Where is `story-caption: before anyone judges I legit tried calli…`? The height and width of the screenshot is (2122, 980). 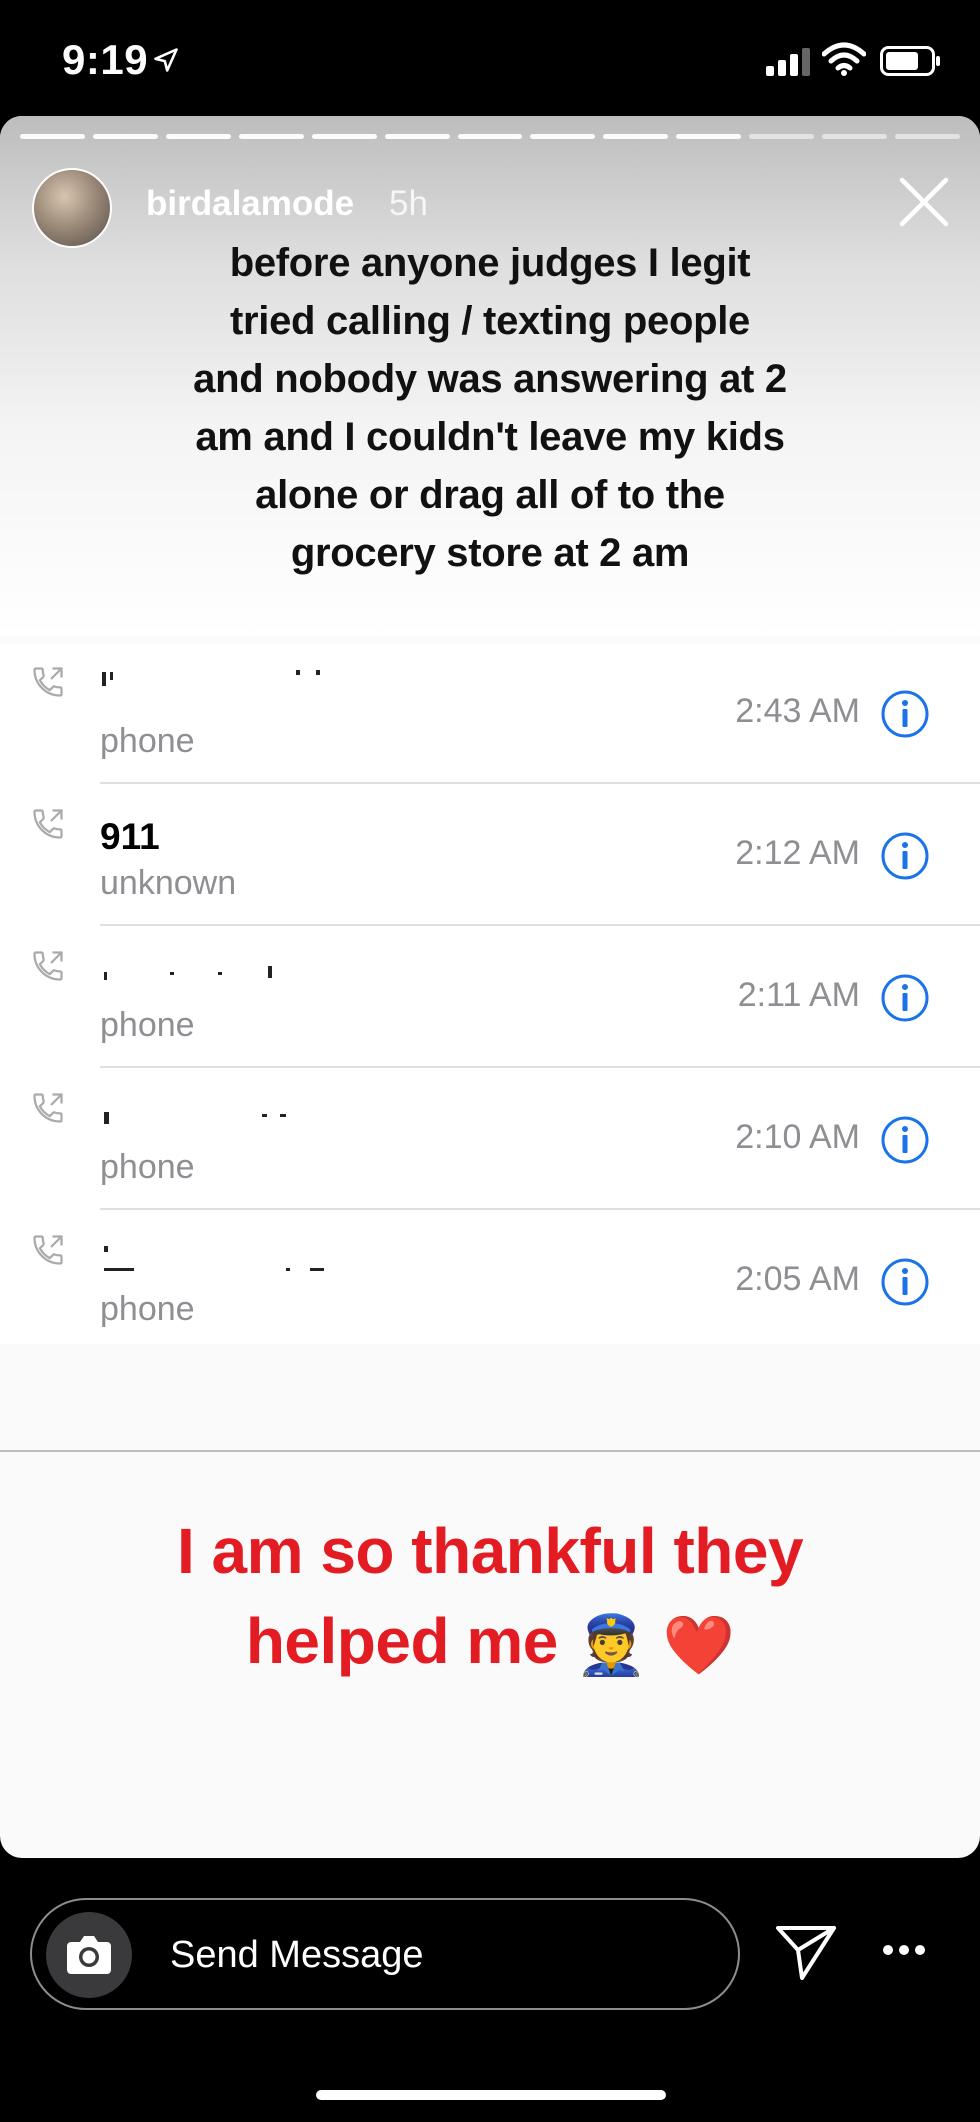 story-caption: before anyone judges I legit tried calli… is located at coordinates (490, 408).